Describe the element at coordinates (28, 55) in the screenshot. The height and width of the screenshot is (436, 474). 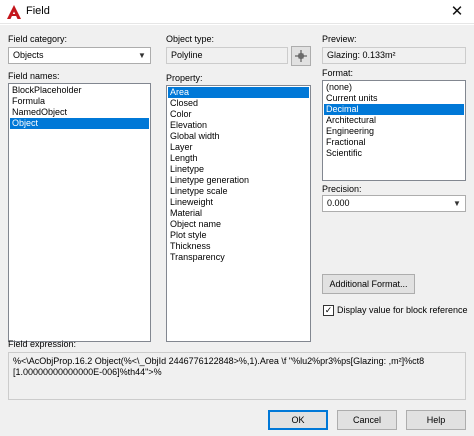
I see `field-category-value: Objects` at that location.